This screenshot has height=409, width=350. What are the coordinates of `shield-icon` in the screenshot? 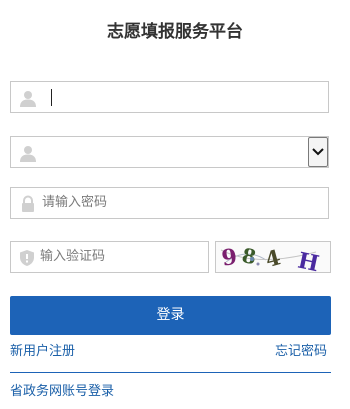 It's located at (27, 260).